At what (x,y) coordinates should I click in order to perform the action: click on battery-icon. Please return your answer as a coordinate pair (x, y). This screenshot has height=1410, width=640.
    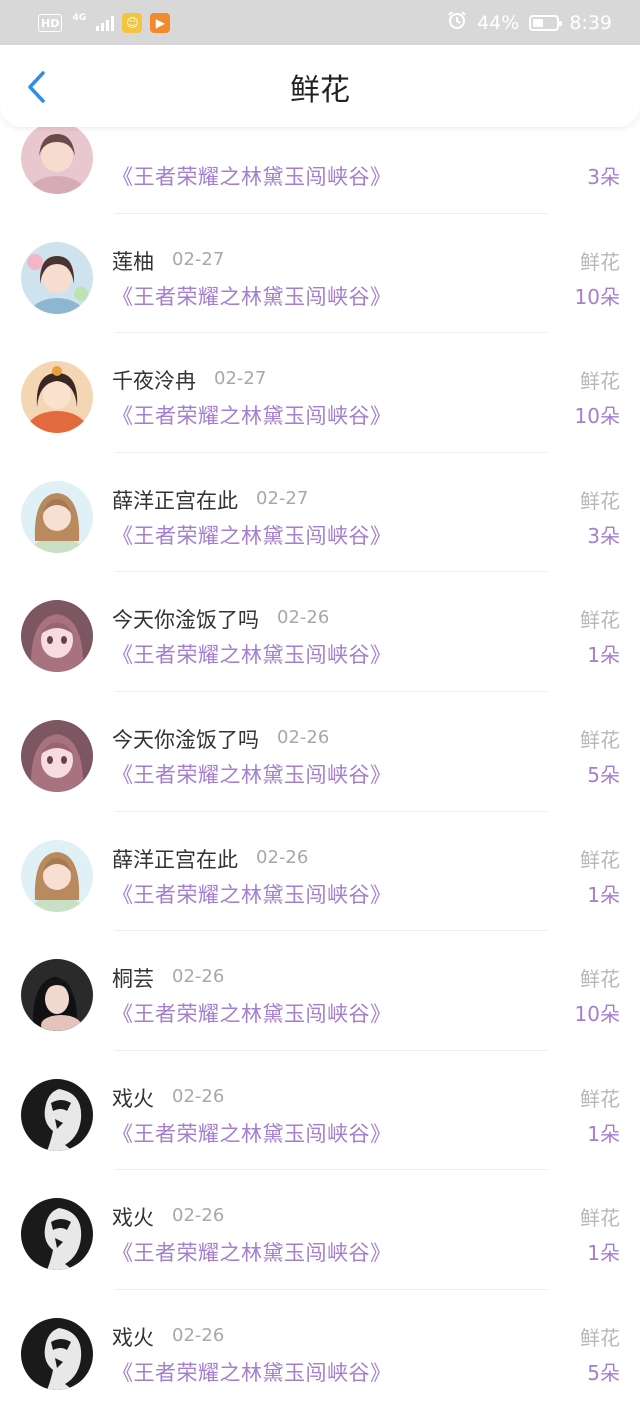
    Looking at the image, I should click on (546, 22).